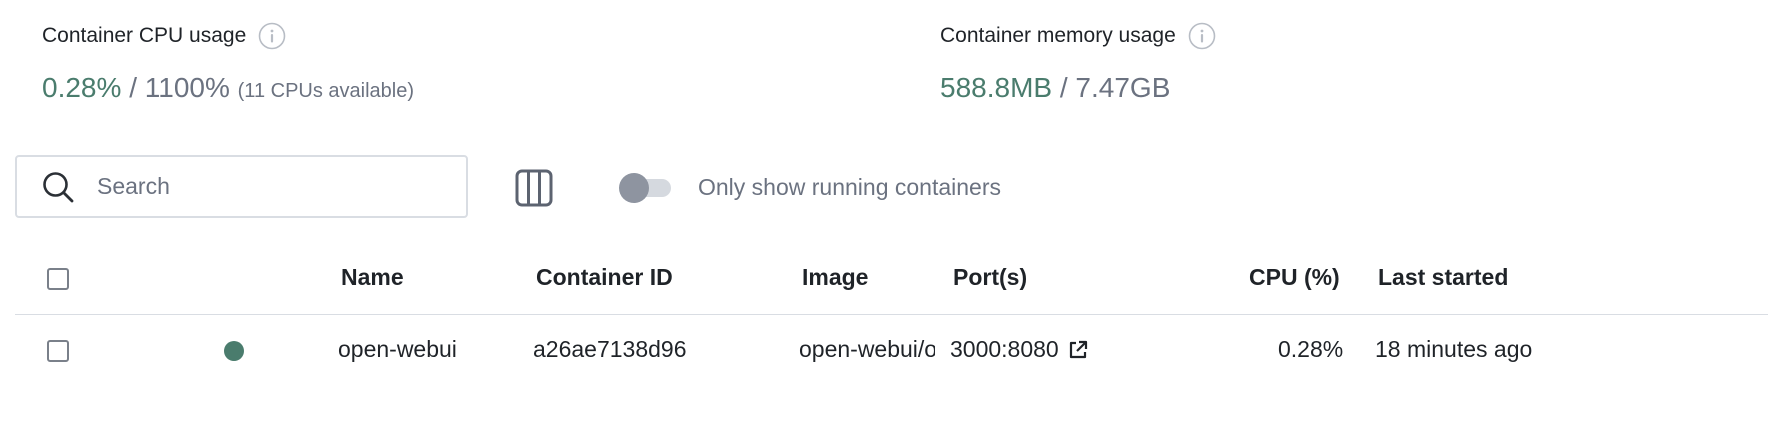 Image resolution: width=1768 pixels, height=434 pixels. I want to click on columns-button, so click(534, 188).